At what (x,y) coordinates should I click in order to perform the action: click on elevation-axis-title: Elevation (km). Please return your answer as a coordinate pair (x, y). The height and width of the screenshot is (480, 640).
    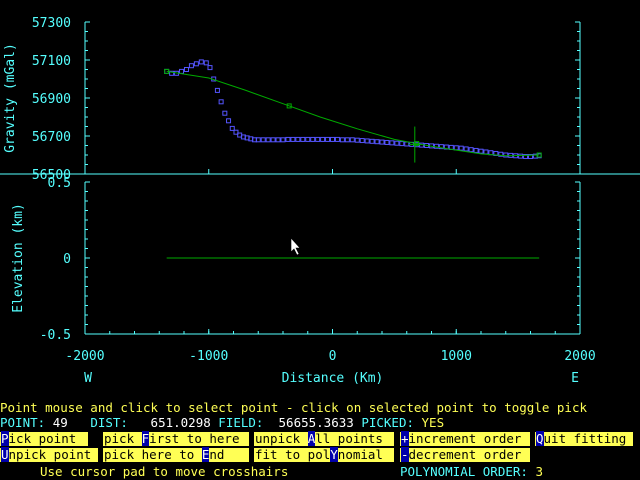
    Looking at the image, I should click on (18, 258).